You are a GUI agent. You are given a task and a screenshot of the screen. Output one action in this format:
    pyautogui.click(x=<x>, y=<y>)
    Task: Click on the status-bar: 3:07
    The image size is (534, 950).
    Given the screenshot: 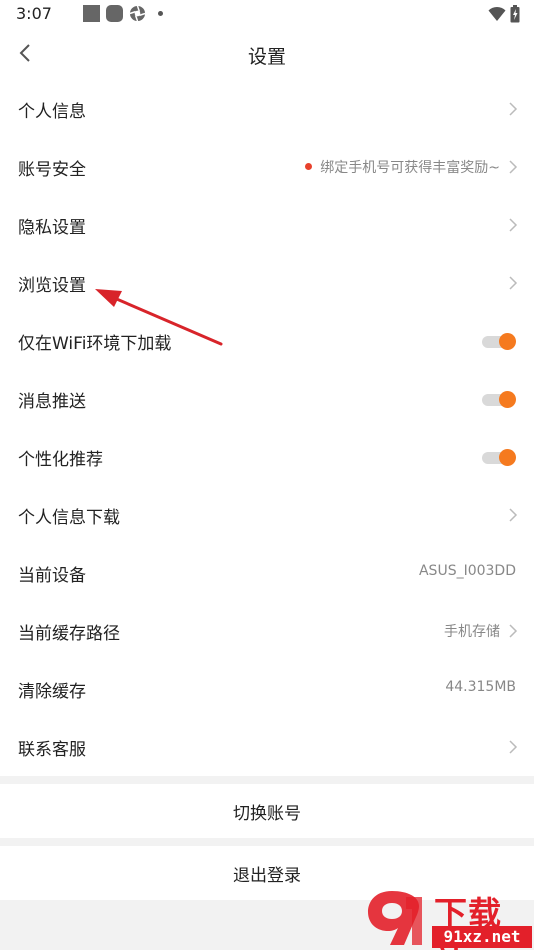 What is the action you would take?
    pyautogui.click(x=267, y=14)
    